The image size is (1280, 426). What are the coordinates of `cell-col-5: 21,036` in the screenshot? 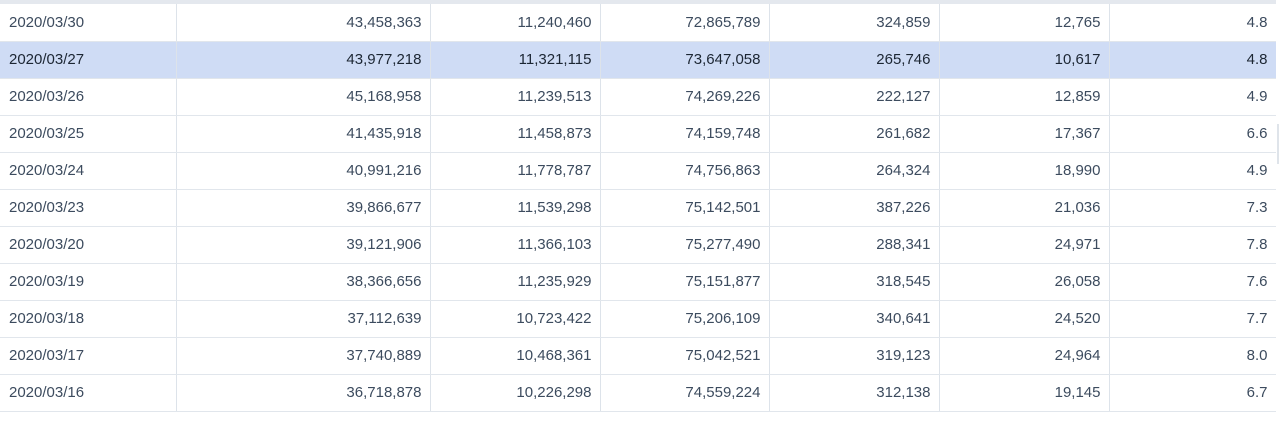 It's located at (1024, 208).